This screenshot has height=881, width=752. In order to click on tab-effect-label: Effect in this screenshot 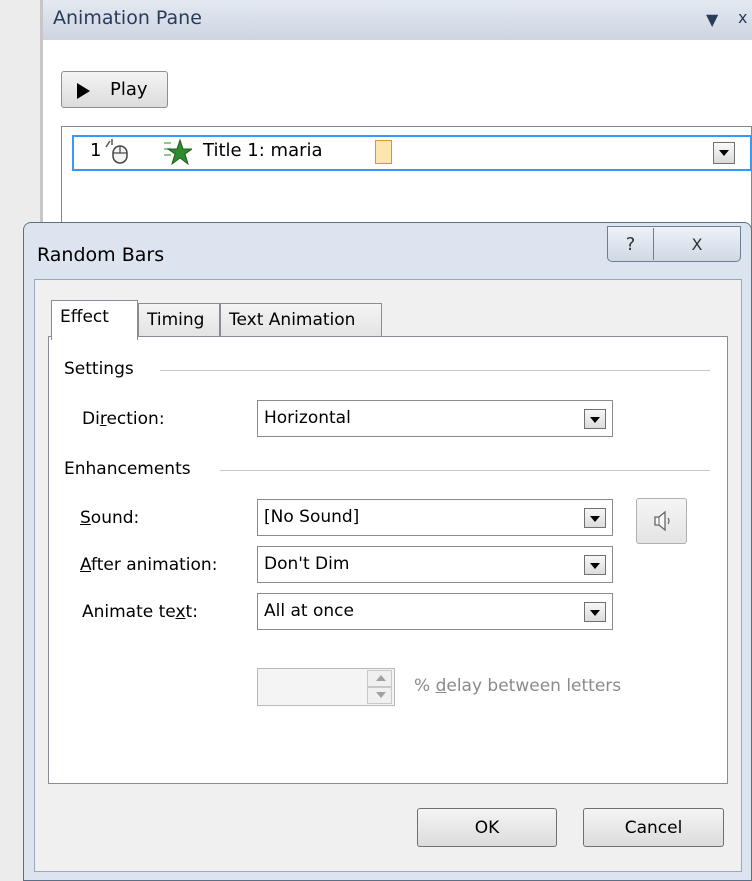, I will do `click(84, 317)`.